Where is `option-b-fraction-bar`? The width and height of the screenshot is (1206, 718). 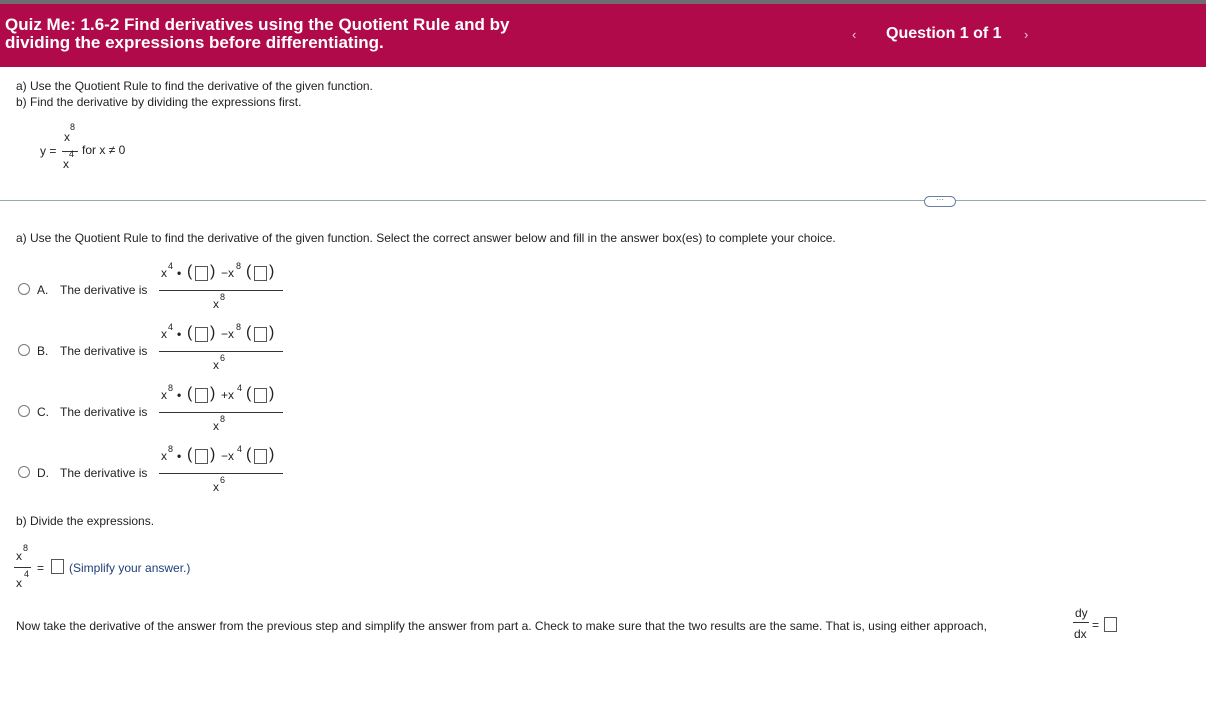
option-b-fraction-bar is located at coordinates (221, 351).